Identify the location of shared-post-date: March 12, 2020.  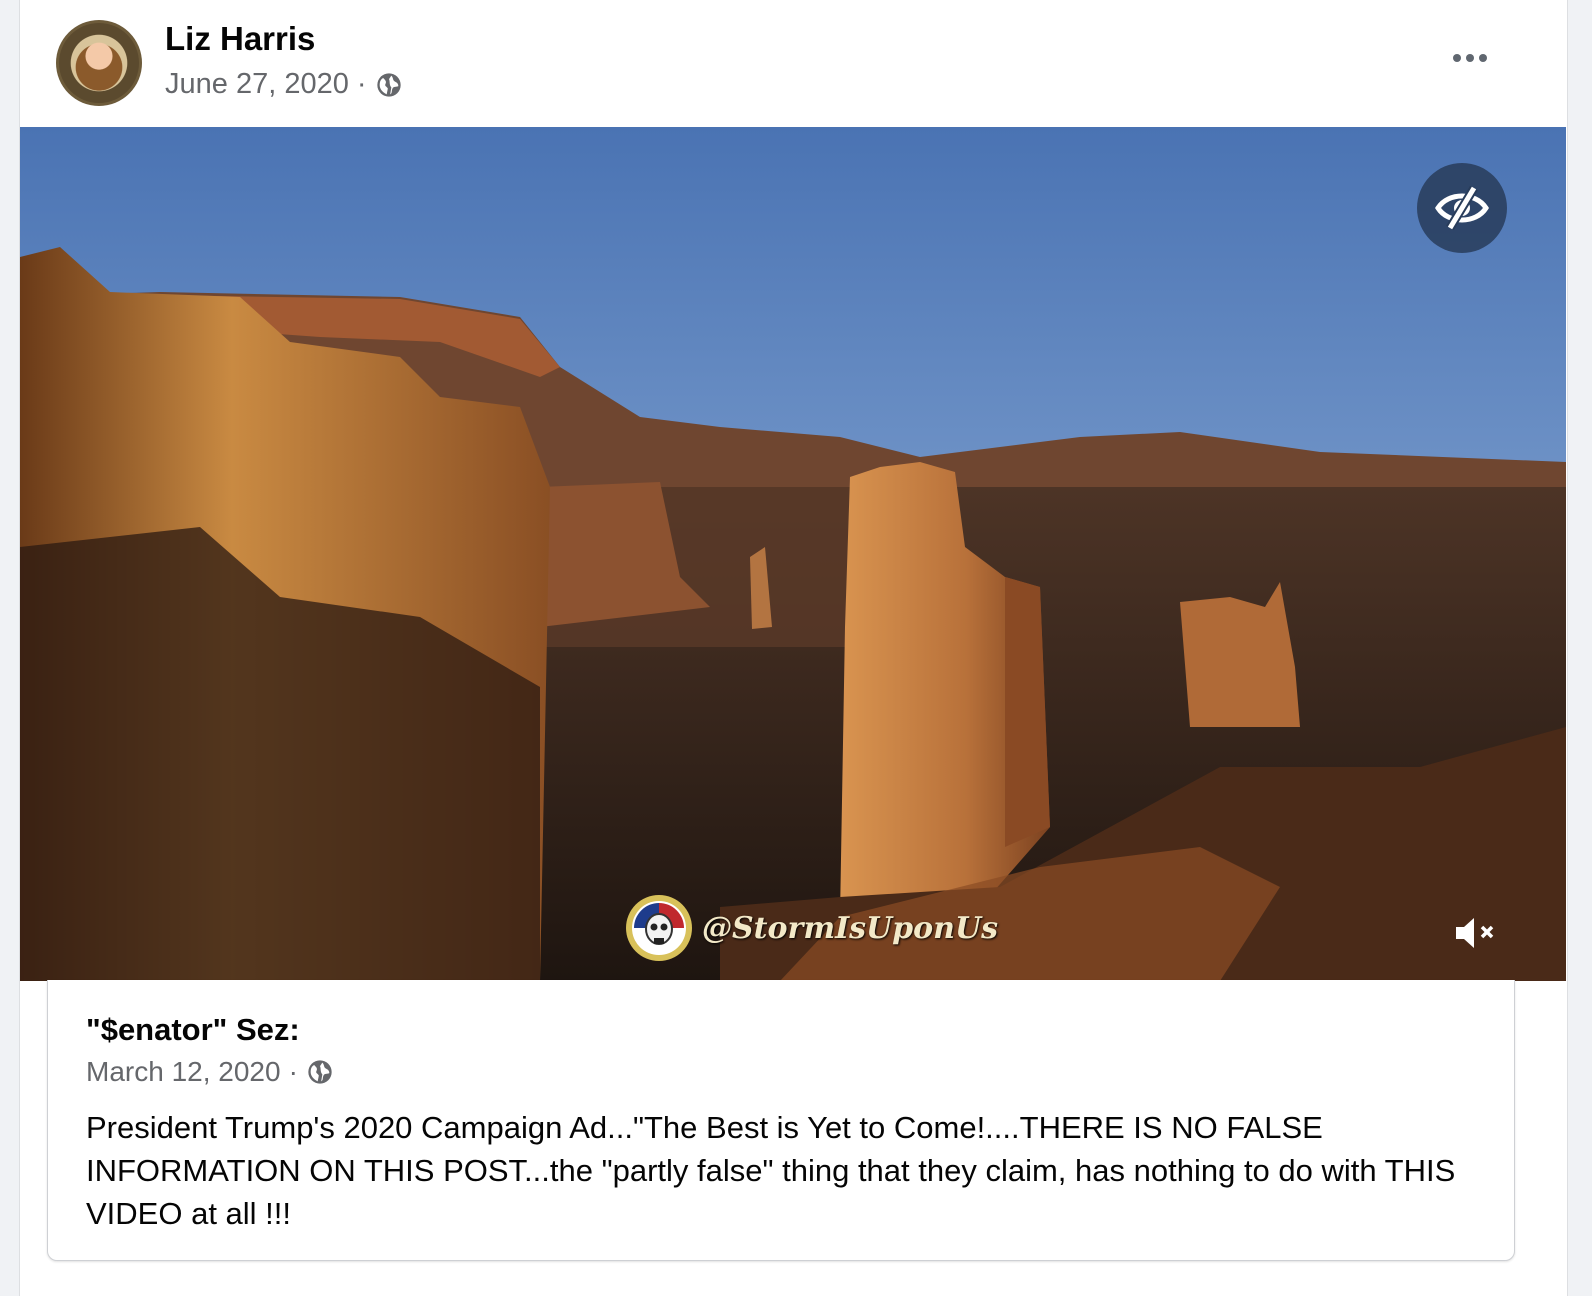
(183, 1072).